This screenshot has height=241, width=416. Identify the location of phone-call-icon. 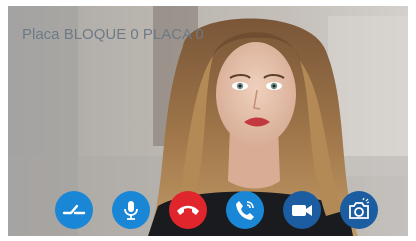
(245, 210).